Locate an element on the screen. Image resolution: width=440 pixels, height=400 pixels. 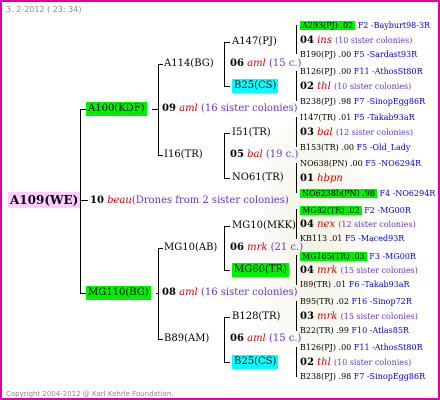
g4-bottom: B22(TR) .99 F10 -Atlas85R is located at coordinates (354, 330).